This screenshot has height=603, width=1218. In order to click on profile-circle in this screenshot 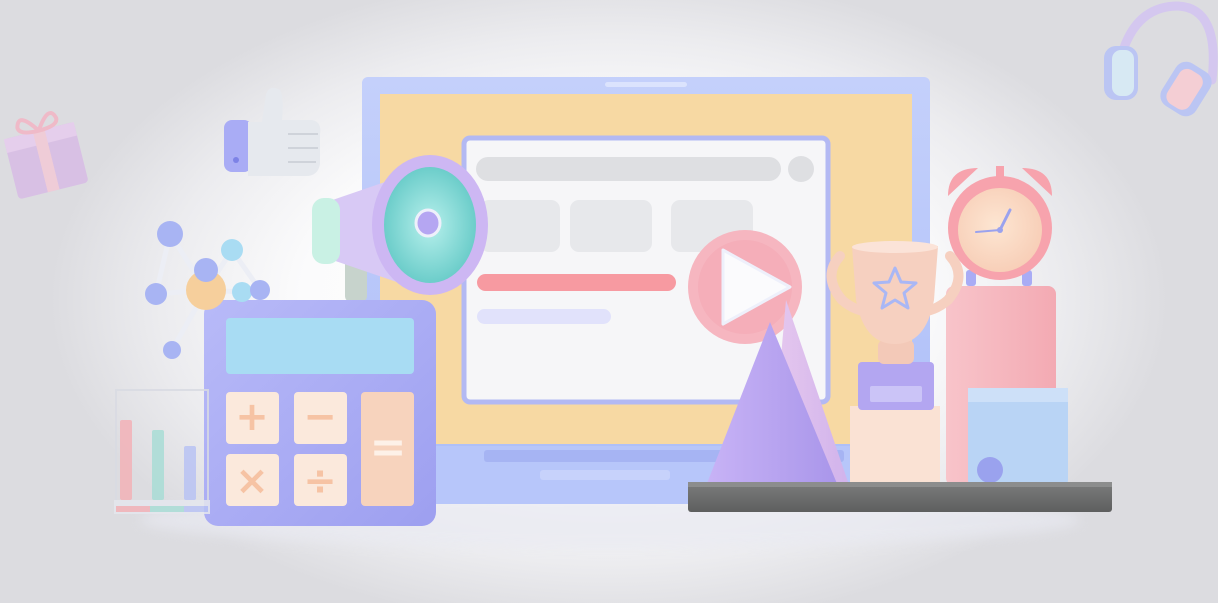, I will do `click(801, 169)`.